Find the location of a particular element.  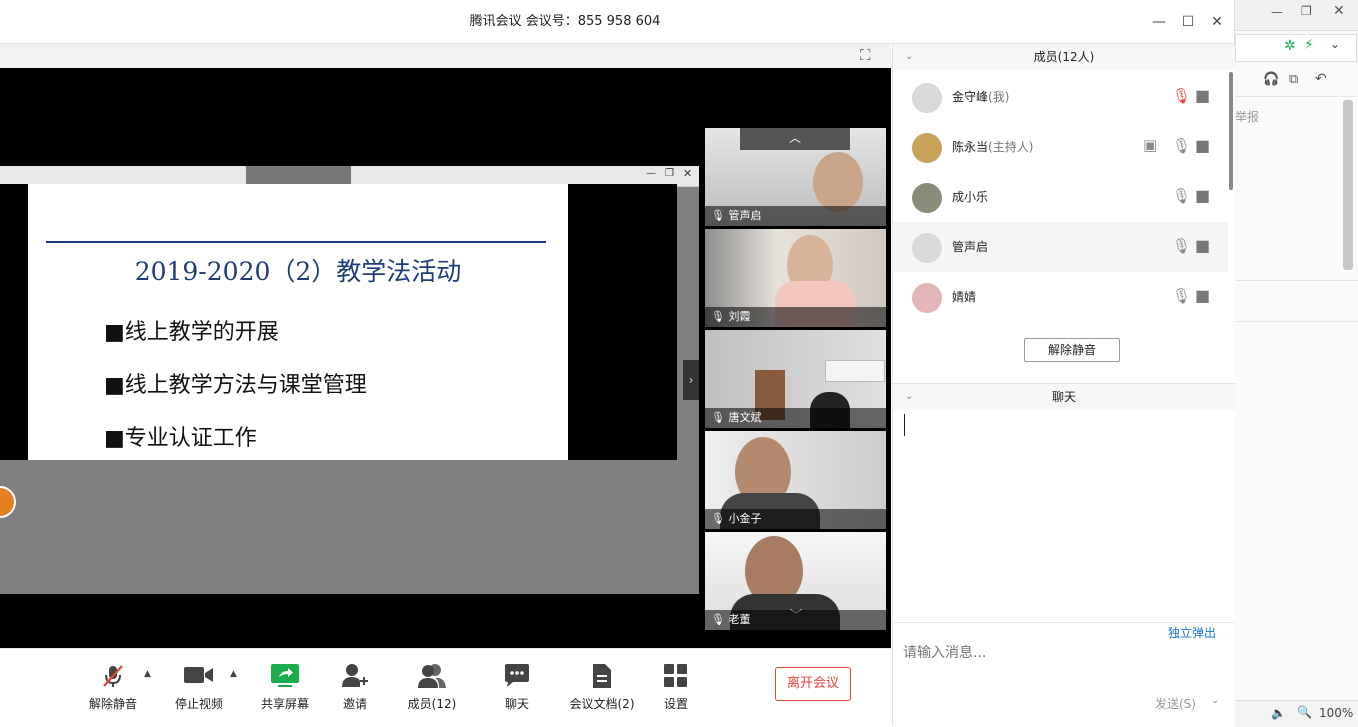

member-row: 管声启 🎙 ■ is located at coordinates (1060, 247).